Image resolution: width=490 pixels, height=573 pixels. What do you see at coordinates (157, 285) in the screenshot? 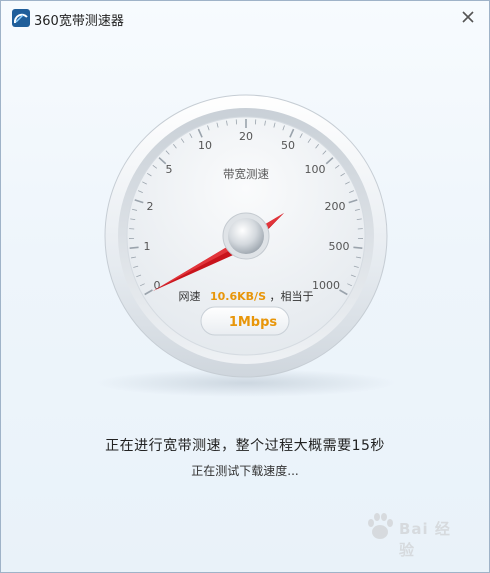
I see `scale-label-0: 0` at bounding box center [157, 285].